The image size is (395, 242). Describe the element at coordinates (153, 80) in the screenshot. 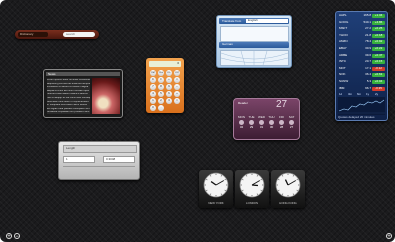

I see `calculator-key: C` at that location.